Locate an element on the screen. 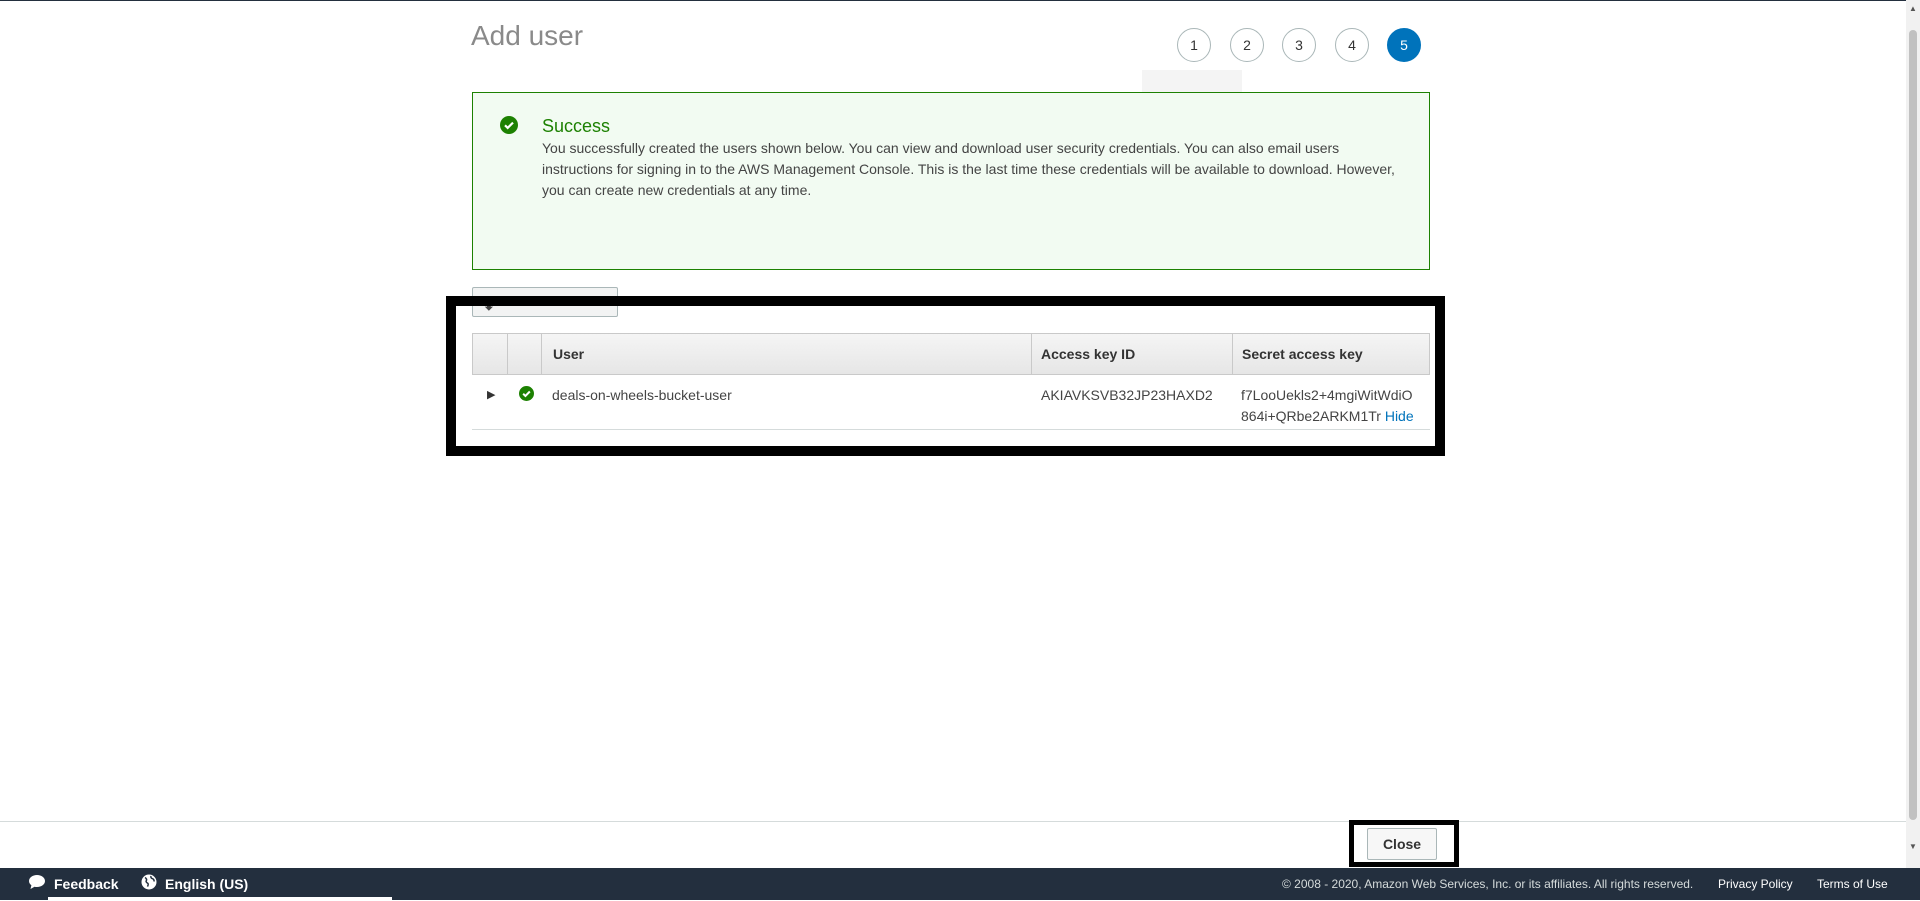  language-label: English (US) is located at coordinates (207, 884).